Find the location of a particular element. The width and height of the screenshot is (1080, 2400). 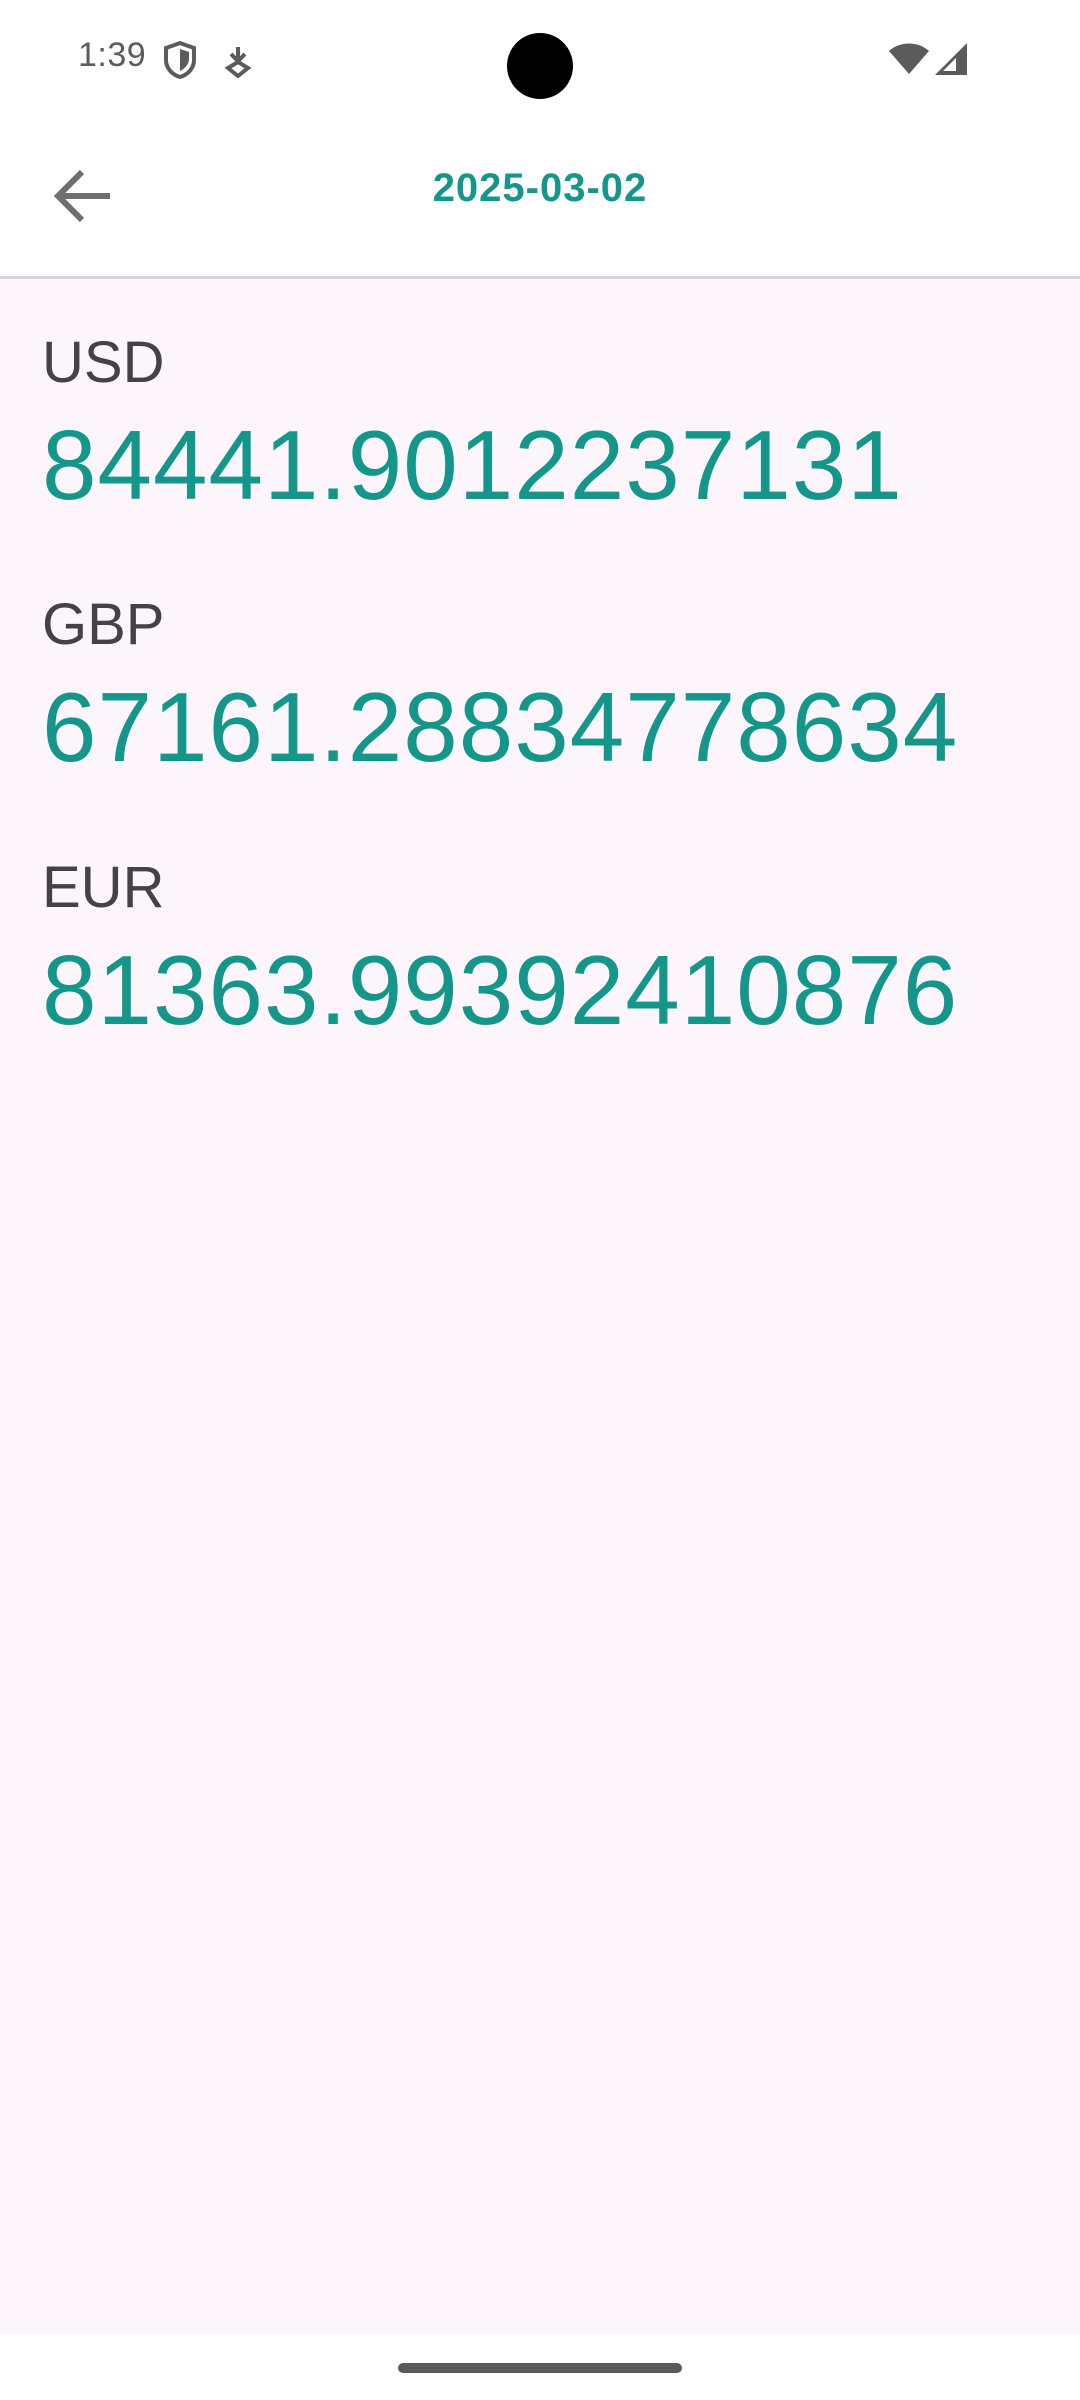

currency-value: 81363.99392410876 is located at coordinates (500, 990).